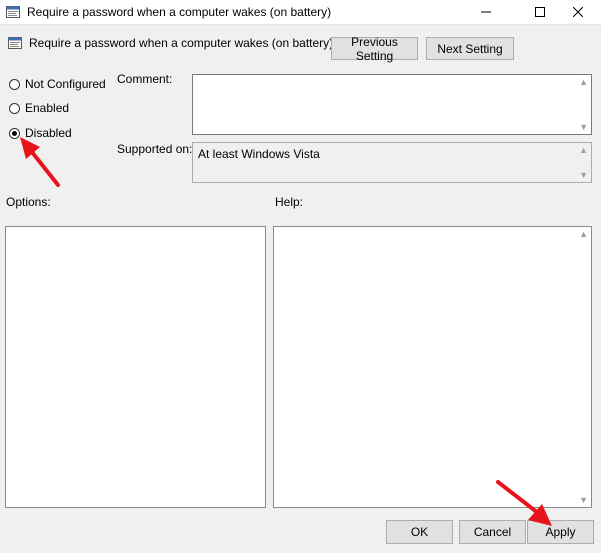  I want to click on help-label: Help:, so click(289, 202).